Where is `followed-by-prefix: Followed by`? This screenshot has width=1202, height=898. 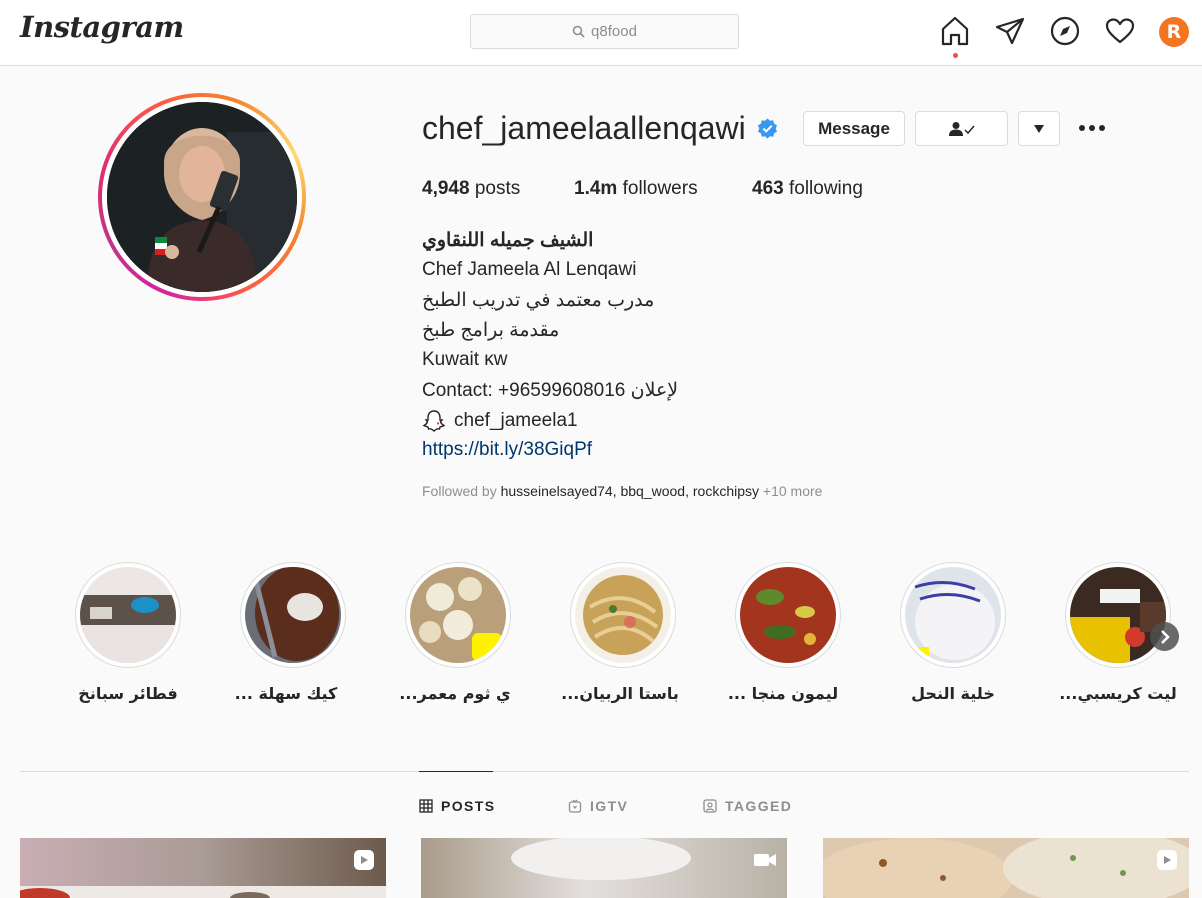 followed-by-prefix: Followed by is located at coordinates (459, 491).